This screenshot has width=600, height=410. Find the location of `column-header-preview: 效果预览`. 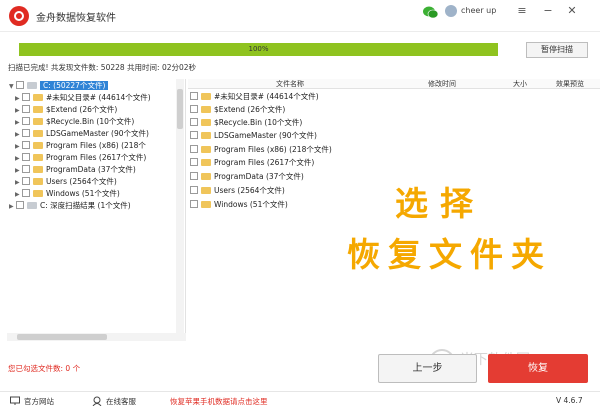

column-header-preview: 效果预览 is located at coordinates (570, 84).